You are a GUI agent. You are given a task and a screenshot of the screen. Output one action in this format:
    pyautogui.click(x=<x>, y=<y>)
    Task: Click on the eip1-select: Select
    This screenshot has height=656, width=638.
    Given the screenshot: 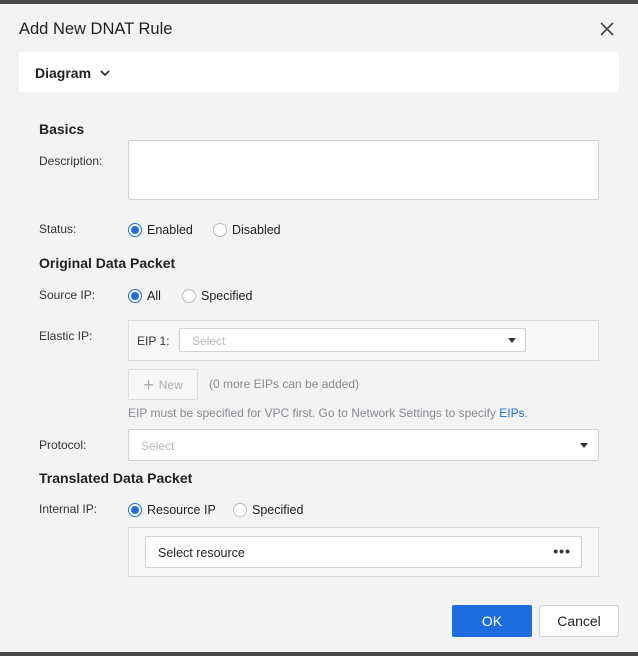 What is the action you would take?
    pyautogui.click(x=352, y=340)
    